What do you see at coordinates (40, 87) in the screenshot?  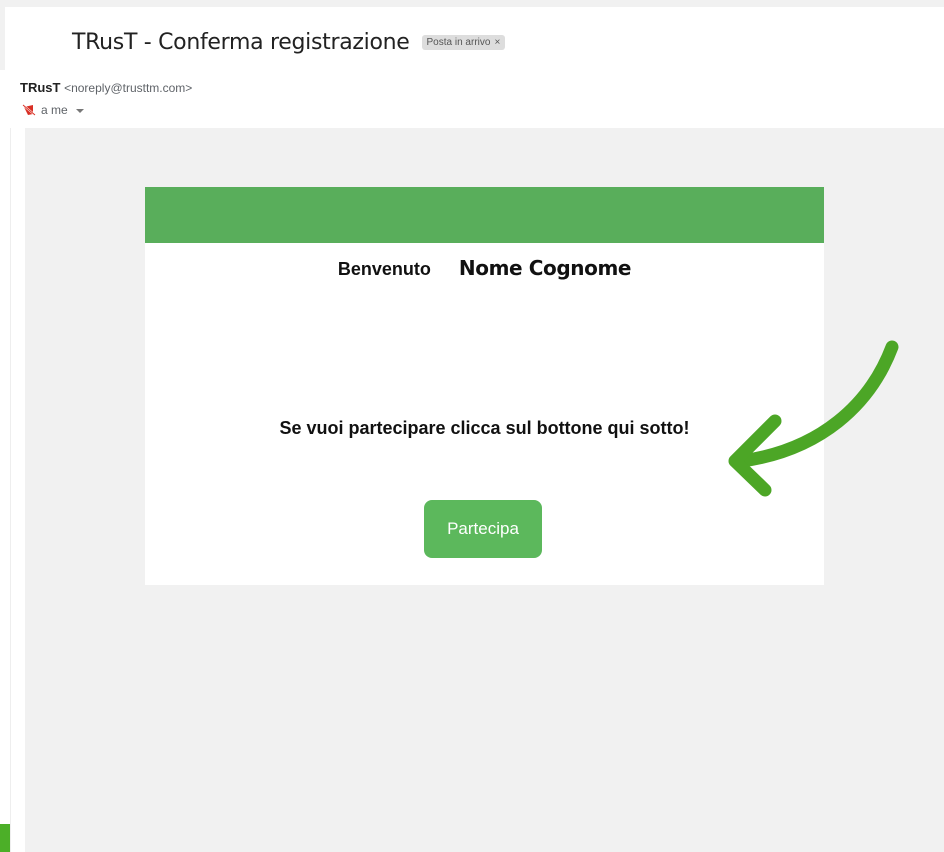 I see `sender-name: TRusT` at bounding box center [40, 87].